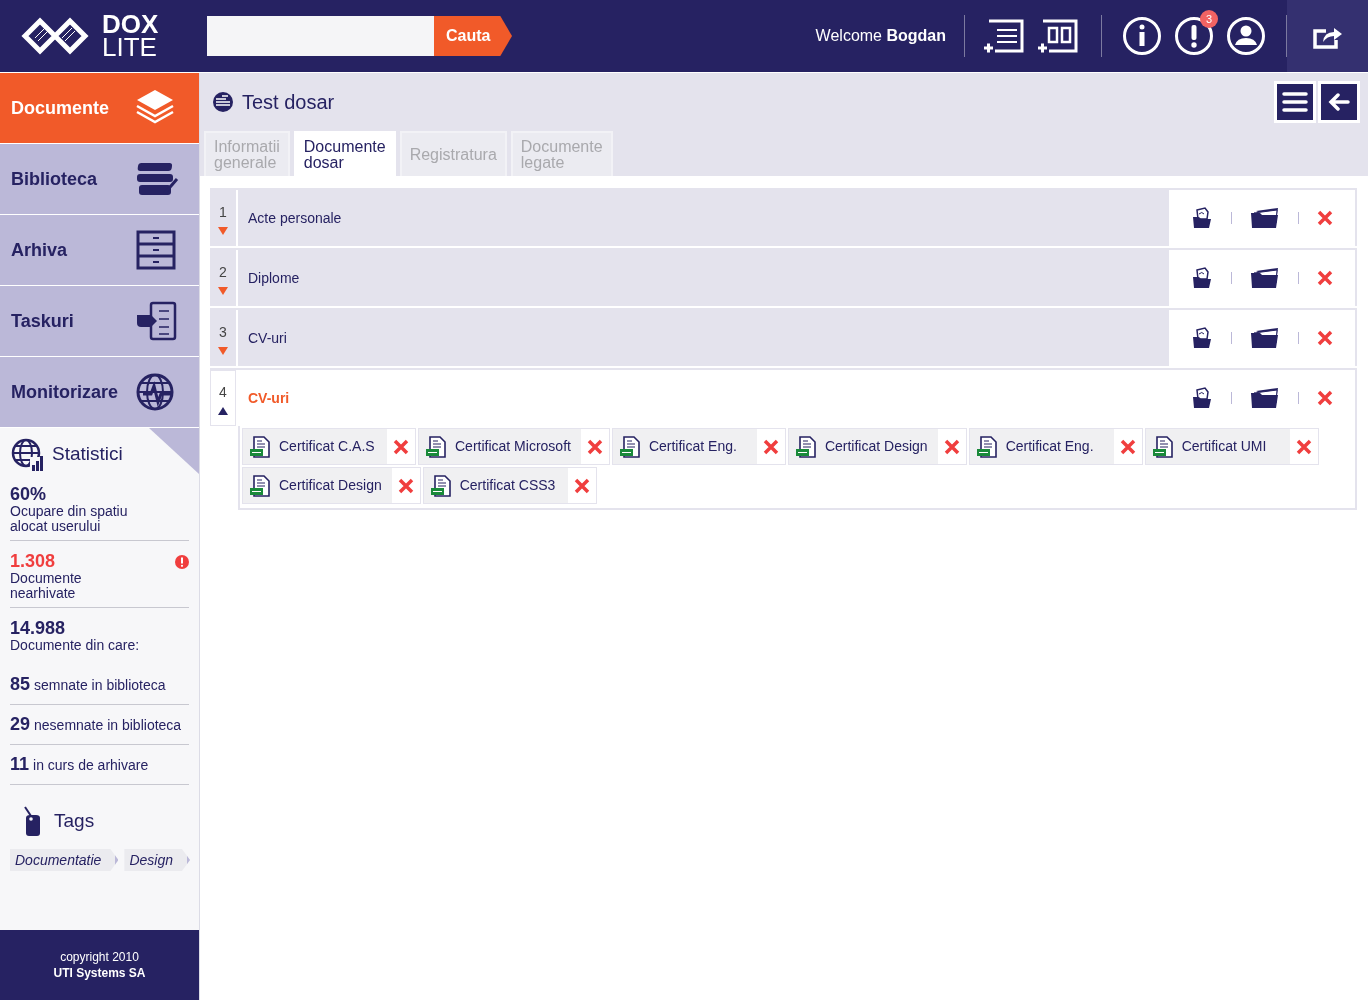 The width and height of the screenshot is (1368, 1000). I want to click on footer-text: copyright 2010, so click(99, 957).